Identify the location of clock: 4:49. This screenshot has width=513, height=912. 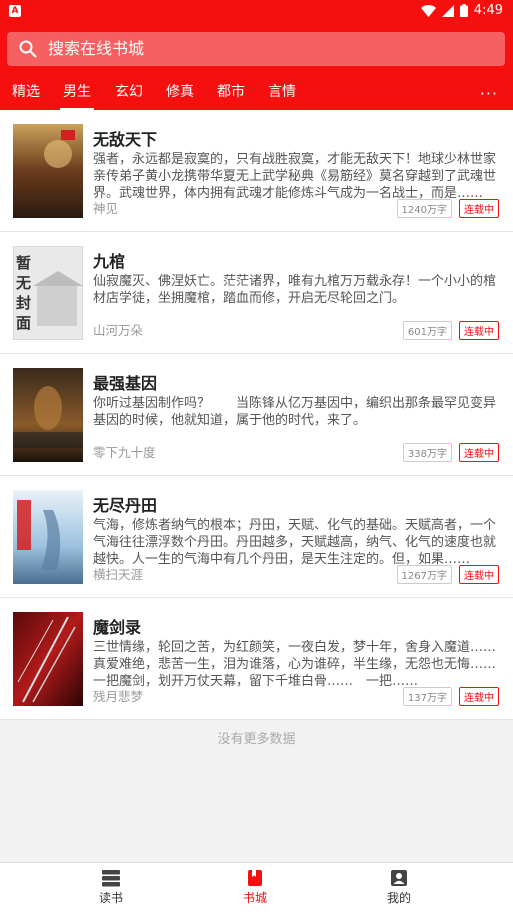
(488, 10).